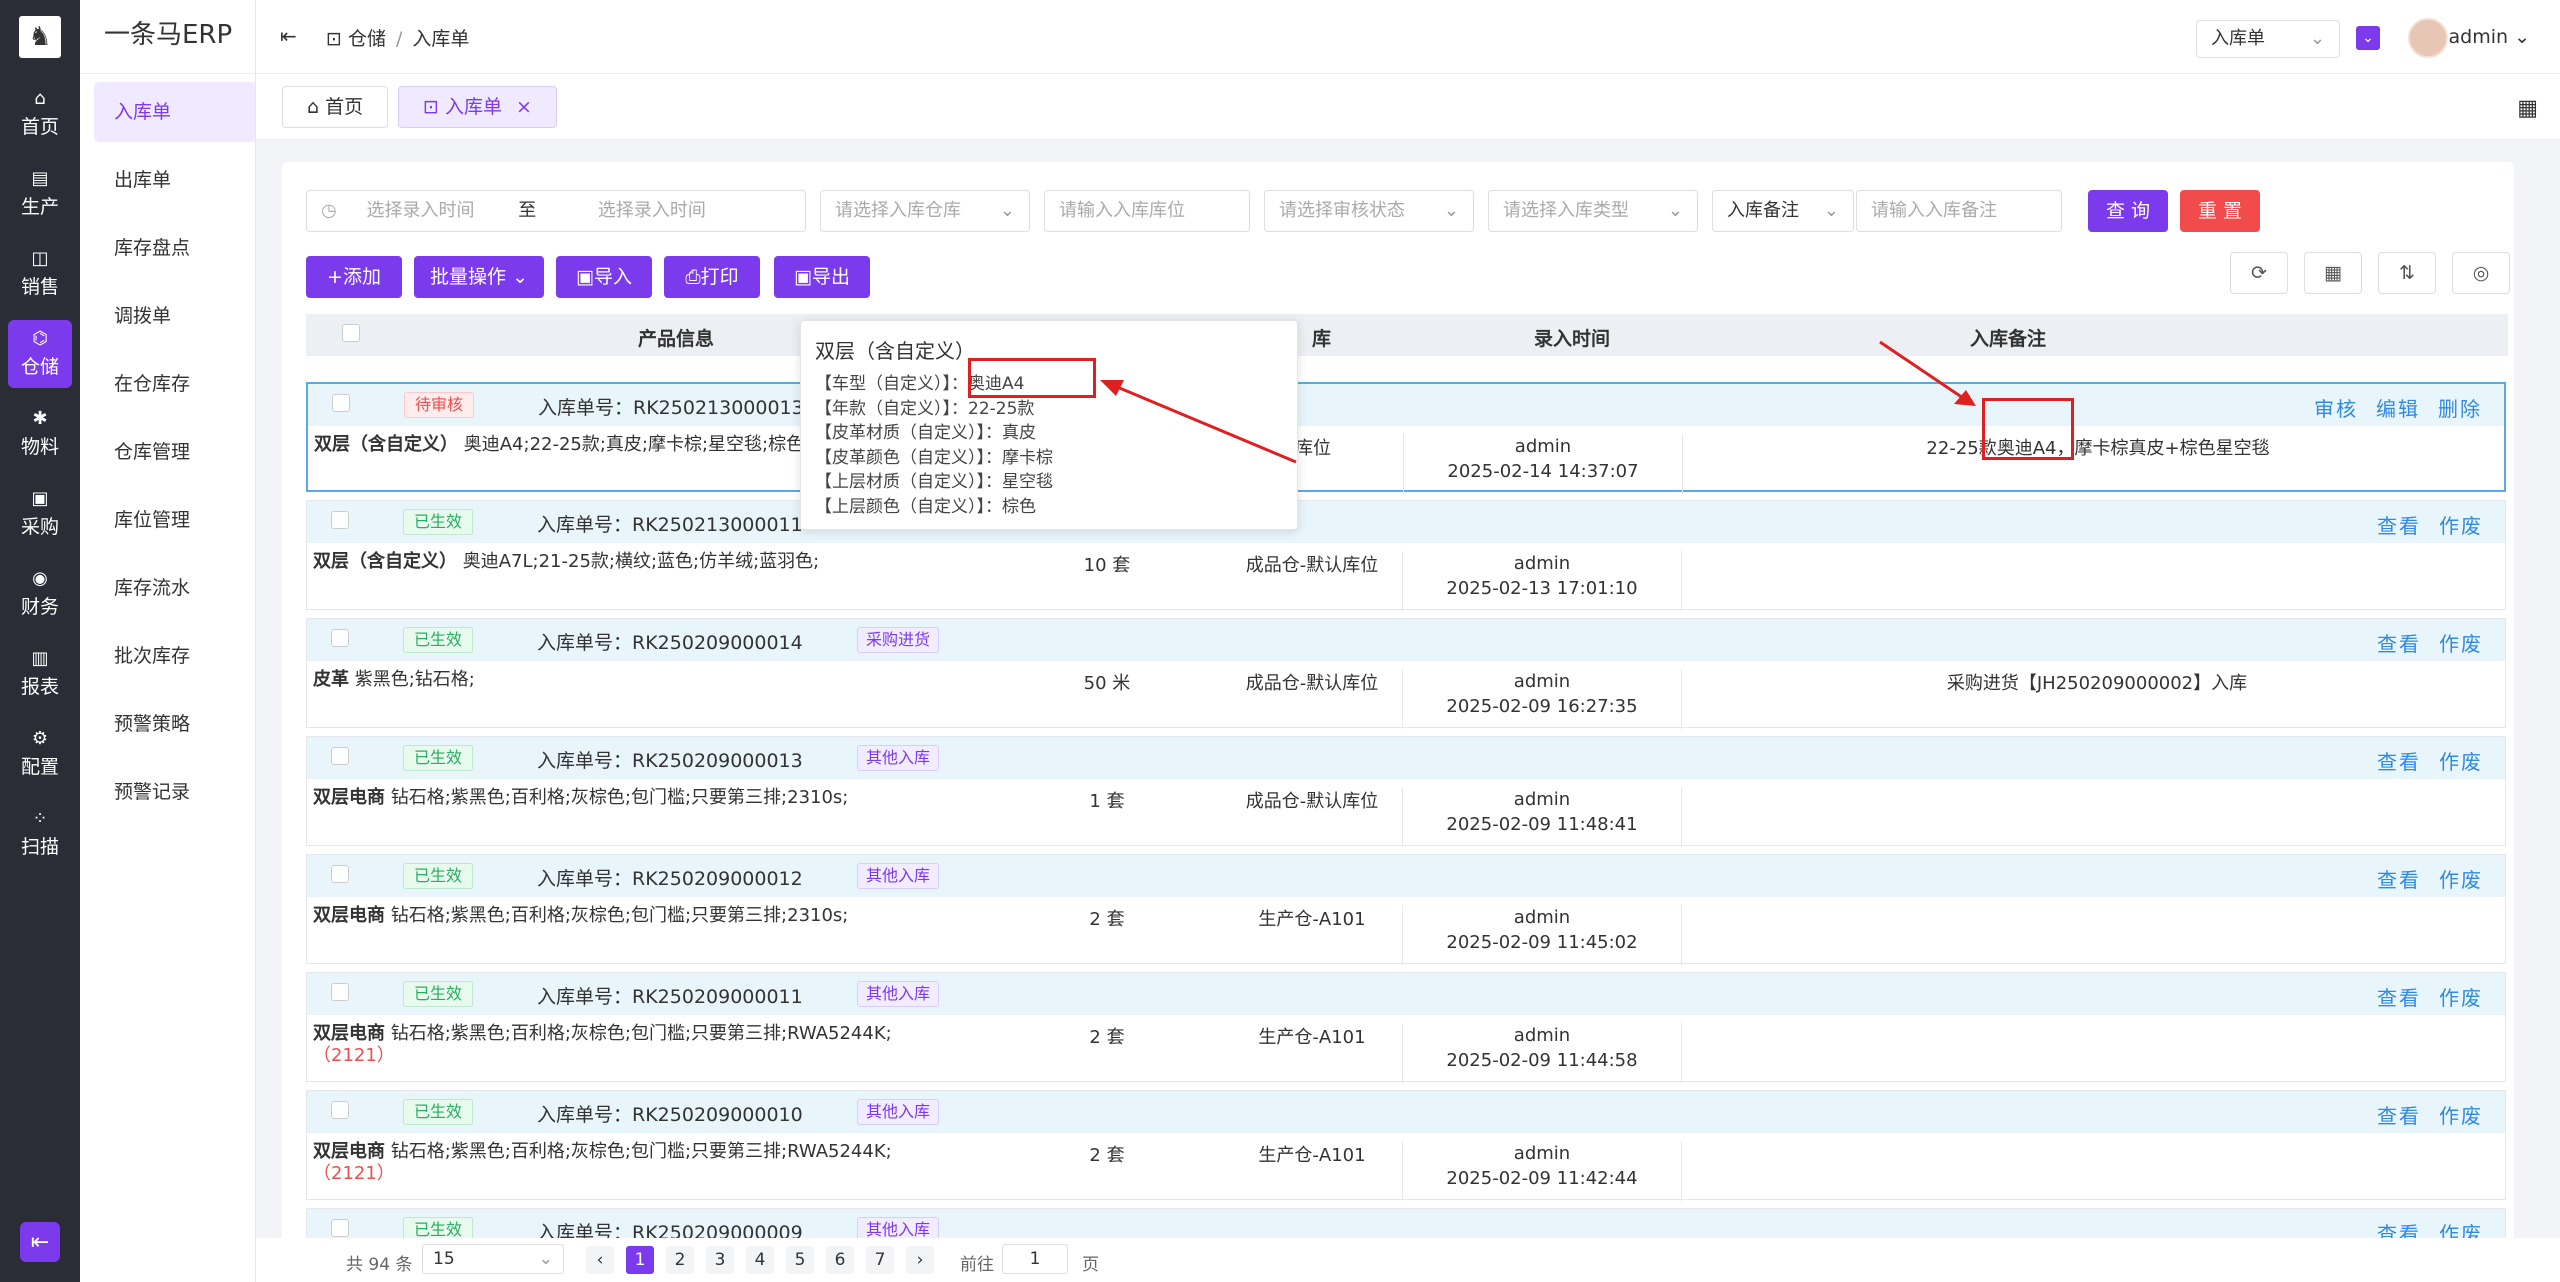  Describe the element at coordinates (1147, 211) in the screenshot. I see `location-input: 请输入入库库位` at that location.